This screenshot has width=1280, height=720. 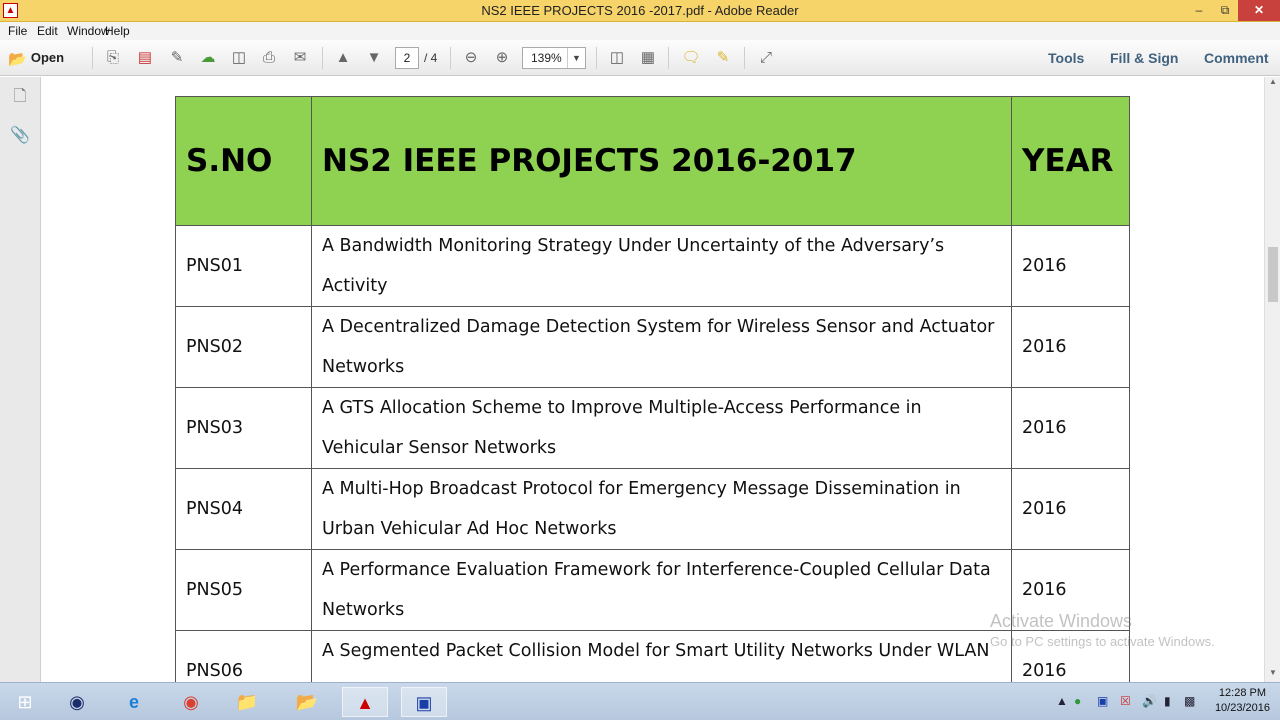 What do you see at coordinates (1066, 58) in the screenshot?
I see `tools-pane-button: Tools` at bounding box center [1066, 58].